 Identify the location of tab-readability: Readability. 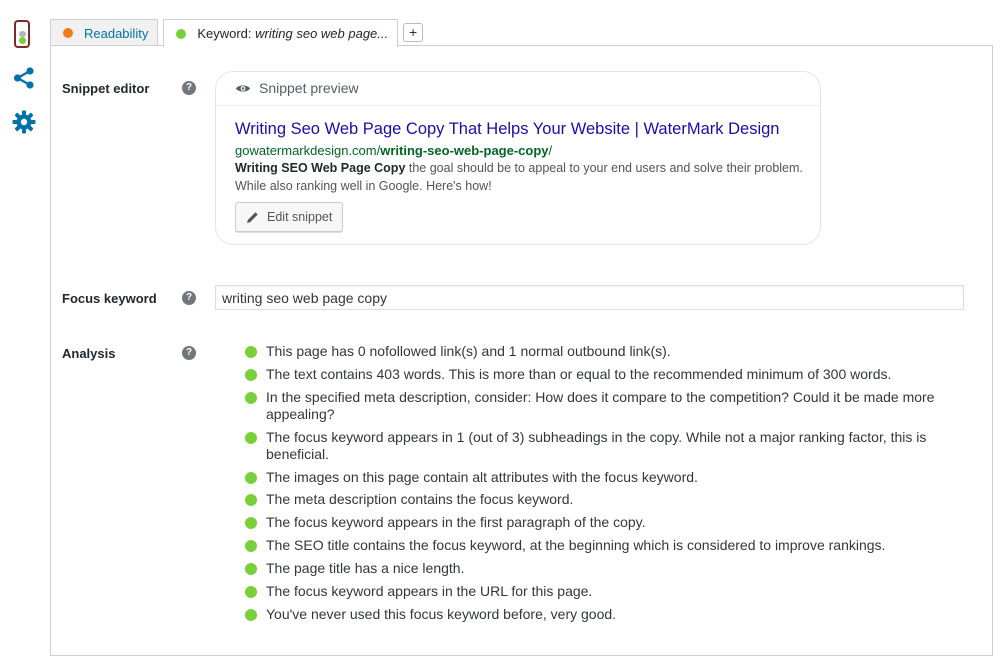
(104, 32).